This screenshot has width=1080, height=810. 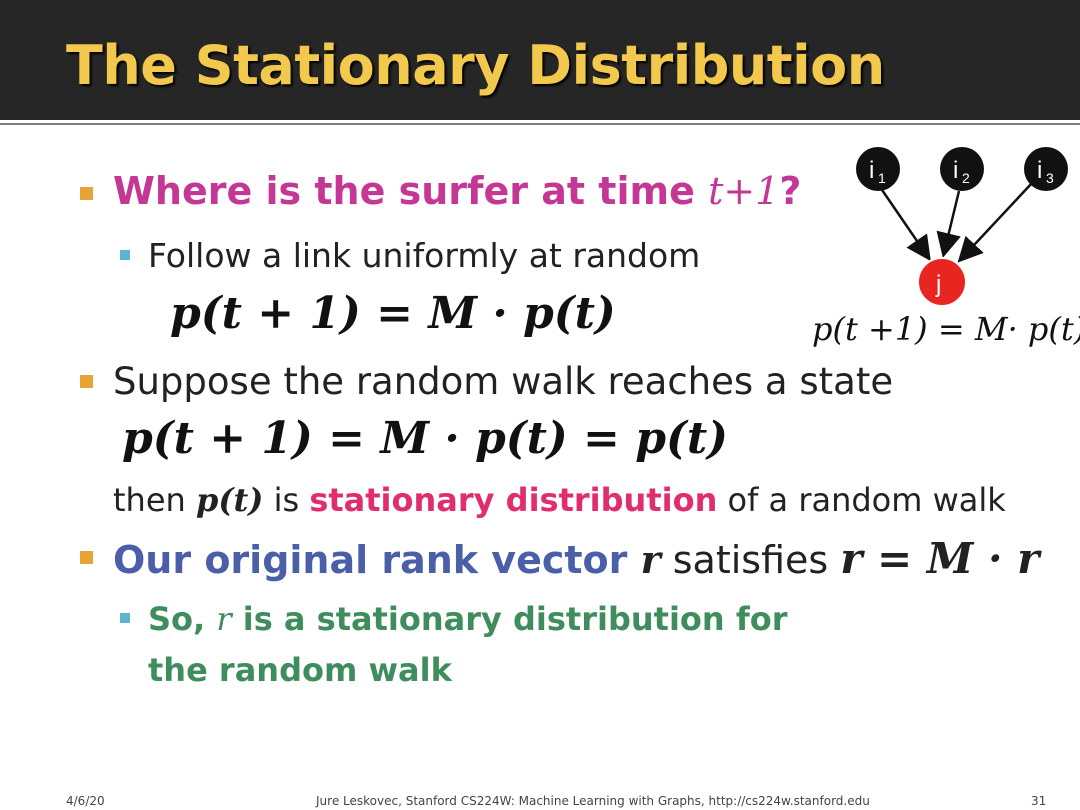 I want to click on page-number: 31, so click(x=1039, y=801).